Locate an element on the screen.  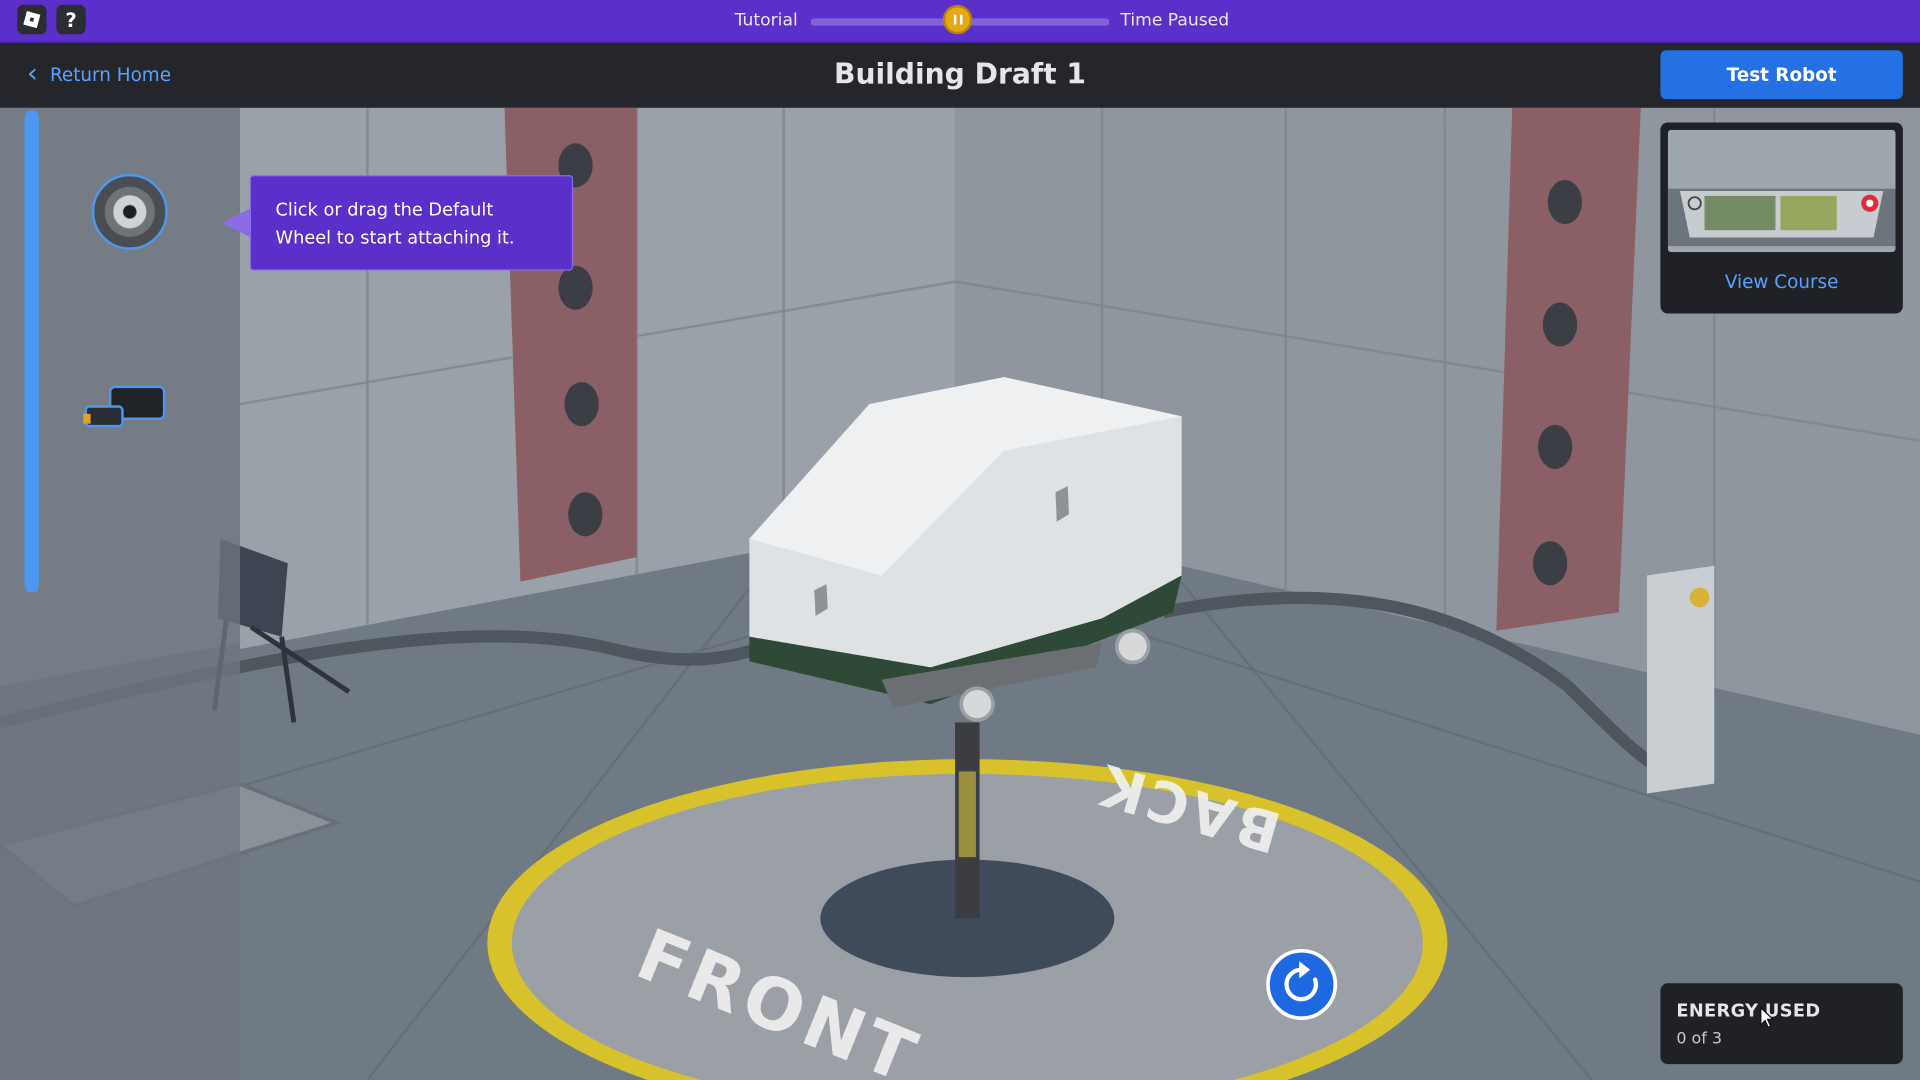
rotate-icon is located at coordinates (1302, 984).